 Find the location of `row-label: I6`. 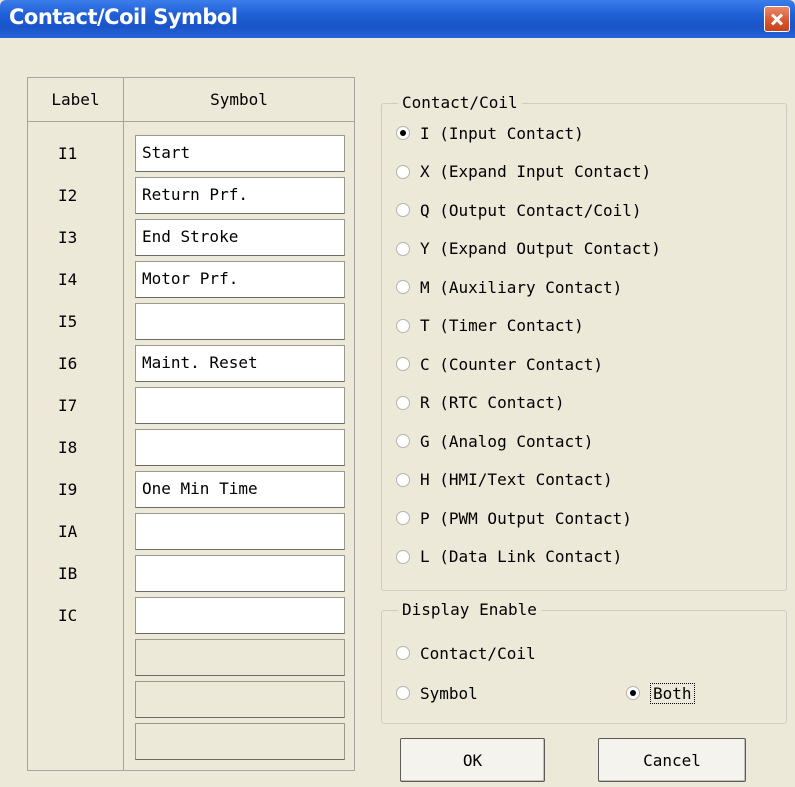

row-label: I6 is located at coordinates (68, 363).